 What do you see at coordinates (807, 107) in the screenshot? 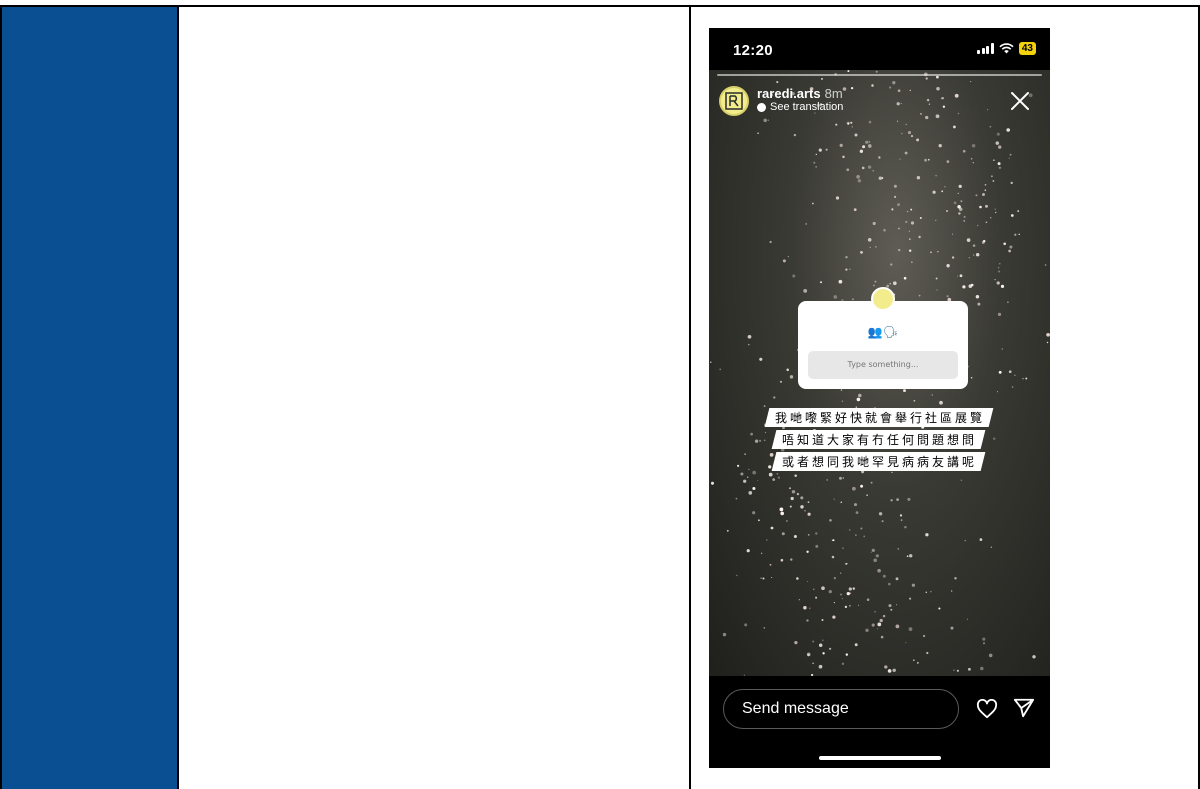
I see `see-translation-label: See translation` at bounding box center [807, 107].